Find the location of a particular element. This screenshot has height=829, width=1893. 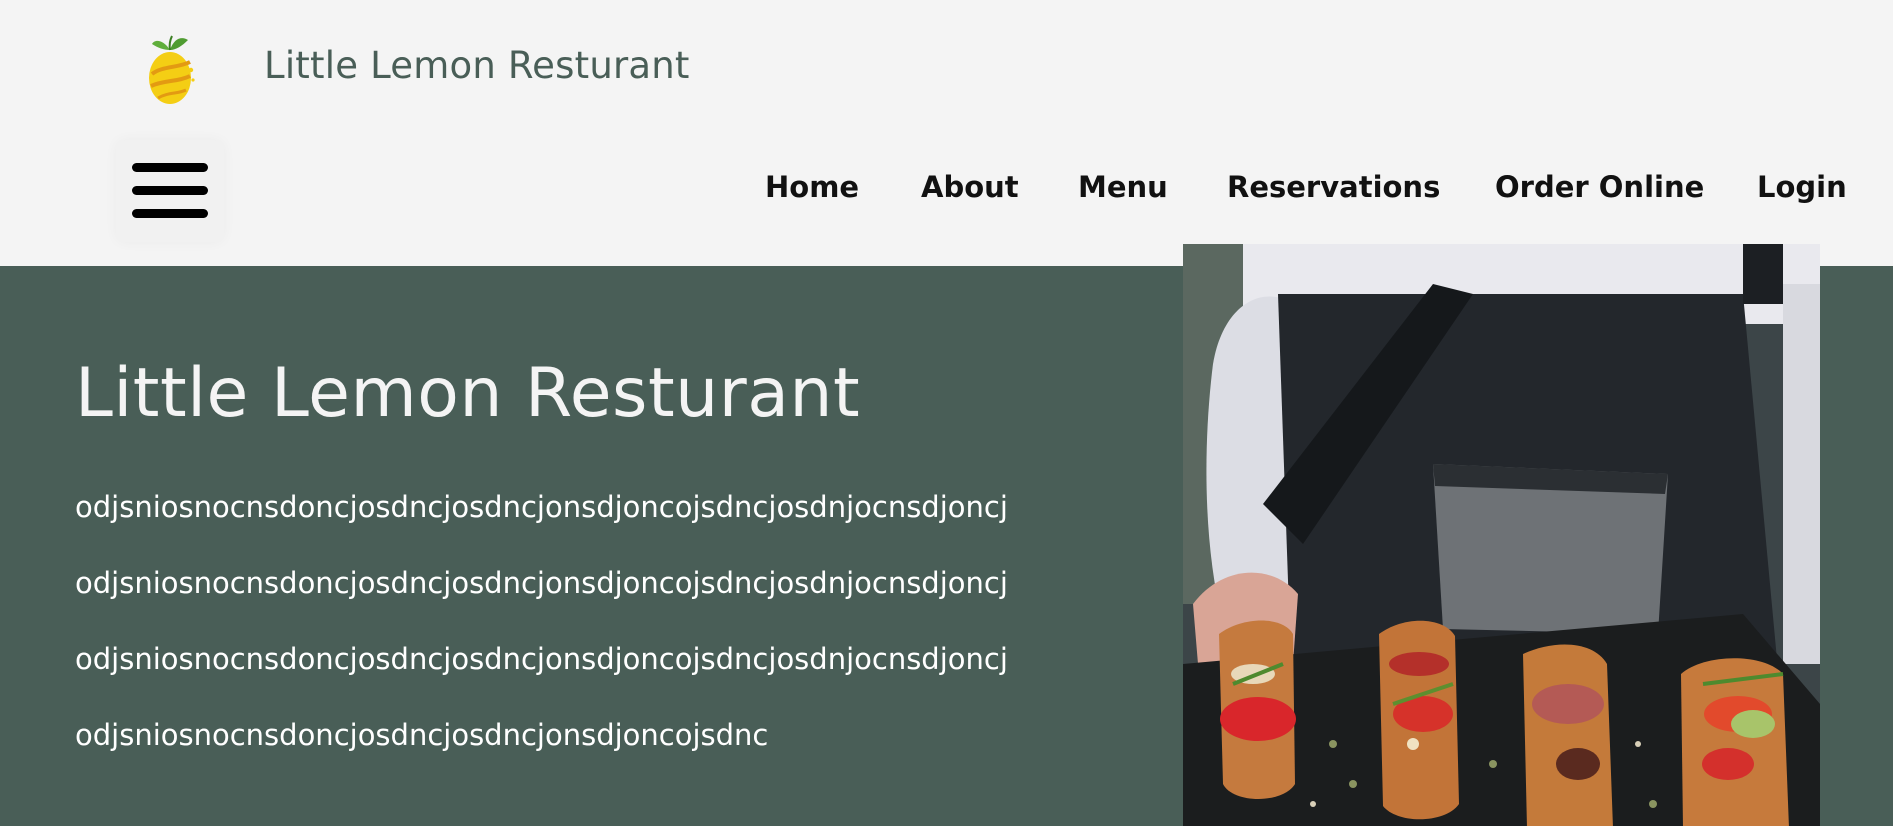

hamburger-bar is located at coordinates (170, 213).